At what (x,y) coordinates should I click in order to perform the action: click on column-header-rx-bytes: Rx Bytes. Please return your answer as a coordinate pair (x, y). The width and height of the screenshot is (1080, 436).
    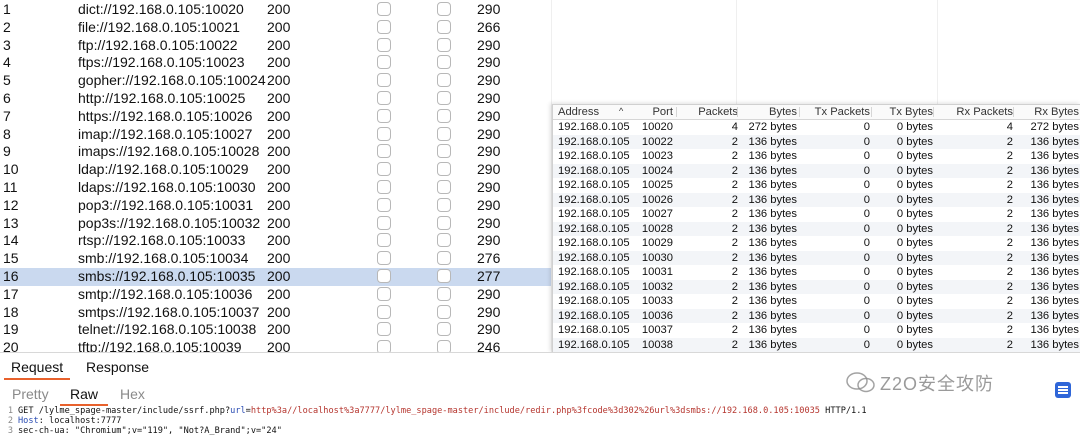
    Looking at the image, I should click on (1047, 112).